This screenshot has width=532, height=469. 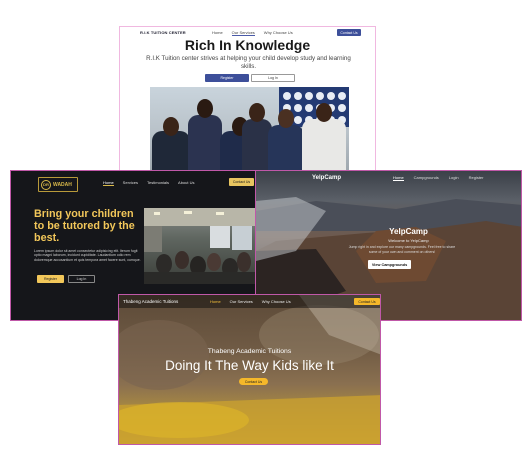 I want to click on rik-nav-links: Home Our Services Why Choose Us, so click(x=252, y=33).